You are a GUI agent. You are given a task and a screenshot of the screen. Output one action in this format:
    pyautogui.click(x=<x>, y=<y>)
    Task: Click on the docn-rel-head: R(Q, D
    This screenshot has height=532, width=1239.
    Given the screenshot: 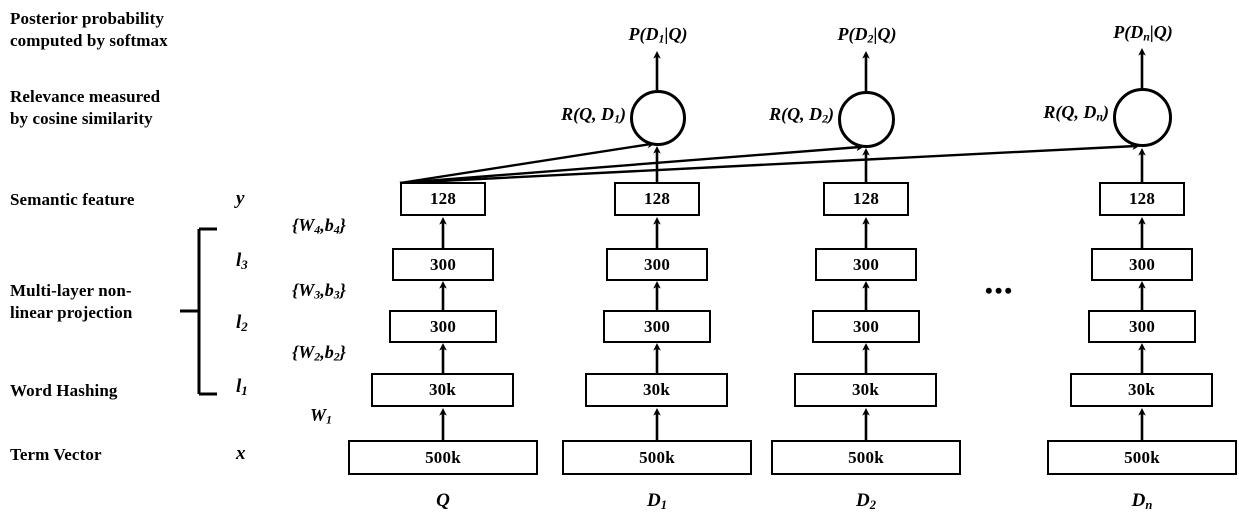 What is the action you would take?
    pyautogui.click(x=1070, y=112)
    